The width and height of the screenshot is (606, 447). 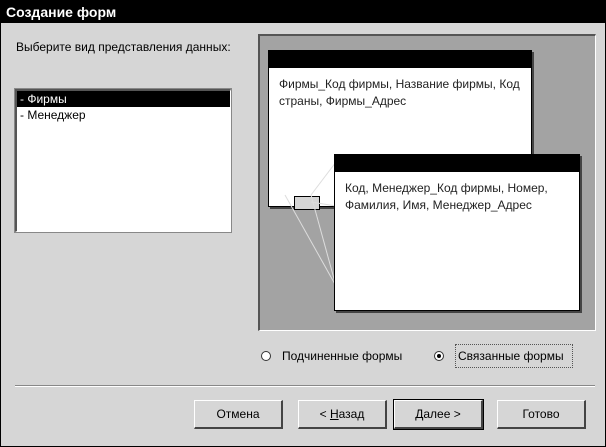 What do you see at coordinates (442, 414) in the screenshot?
I see `next-button-label: алее >` at bounding box center [442, 414].